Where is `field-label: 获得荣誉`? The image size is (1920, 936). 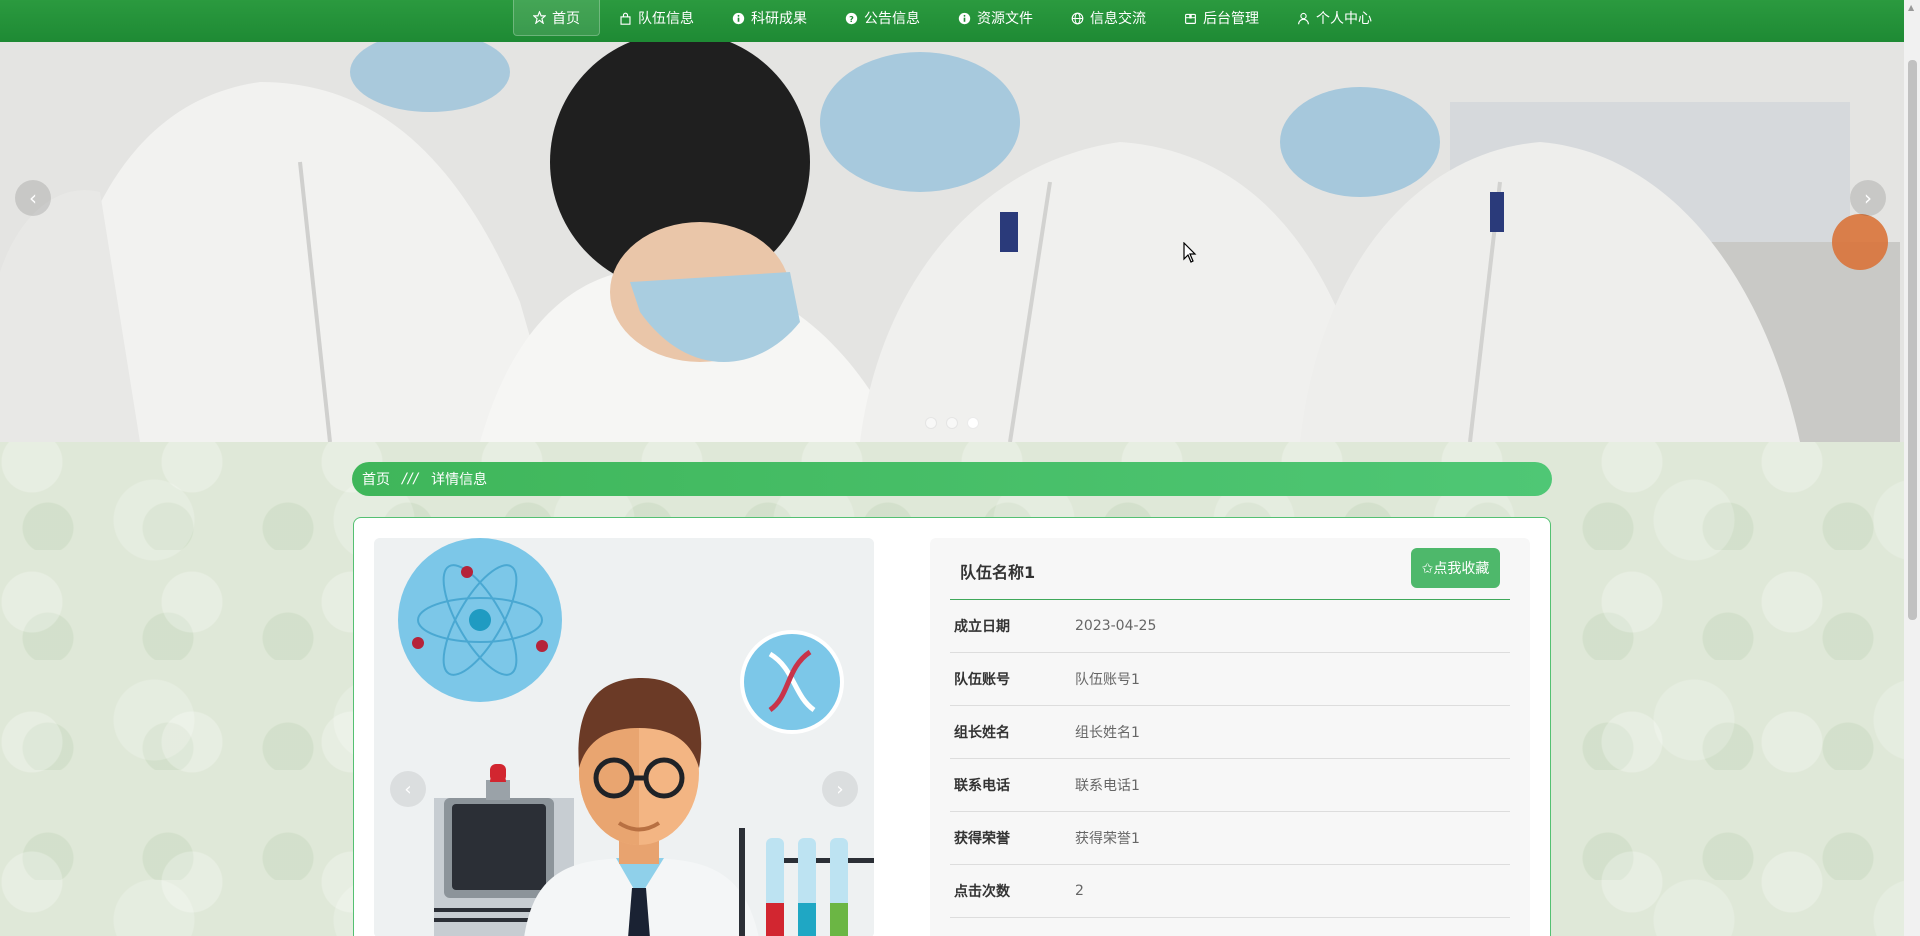 field-label: 获得荣誉 is located at coordinates (982, 839).